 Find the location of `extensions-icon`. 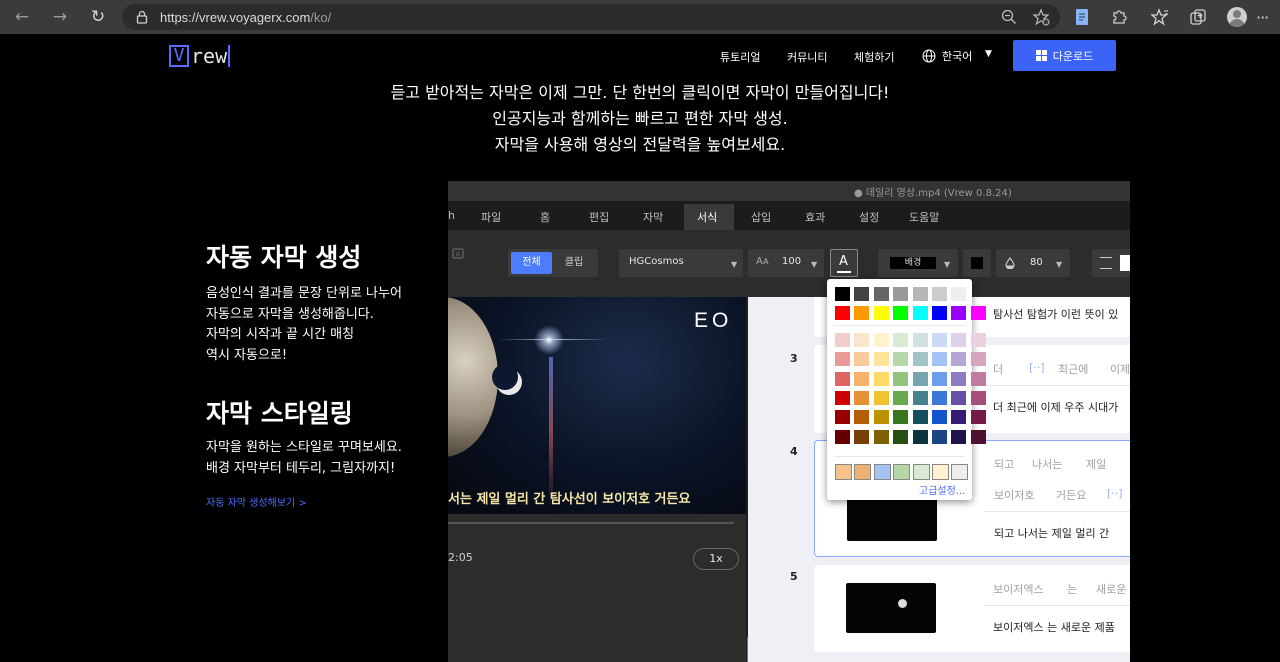

extensions-icon is located at coordinates (1119, 17).